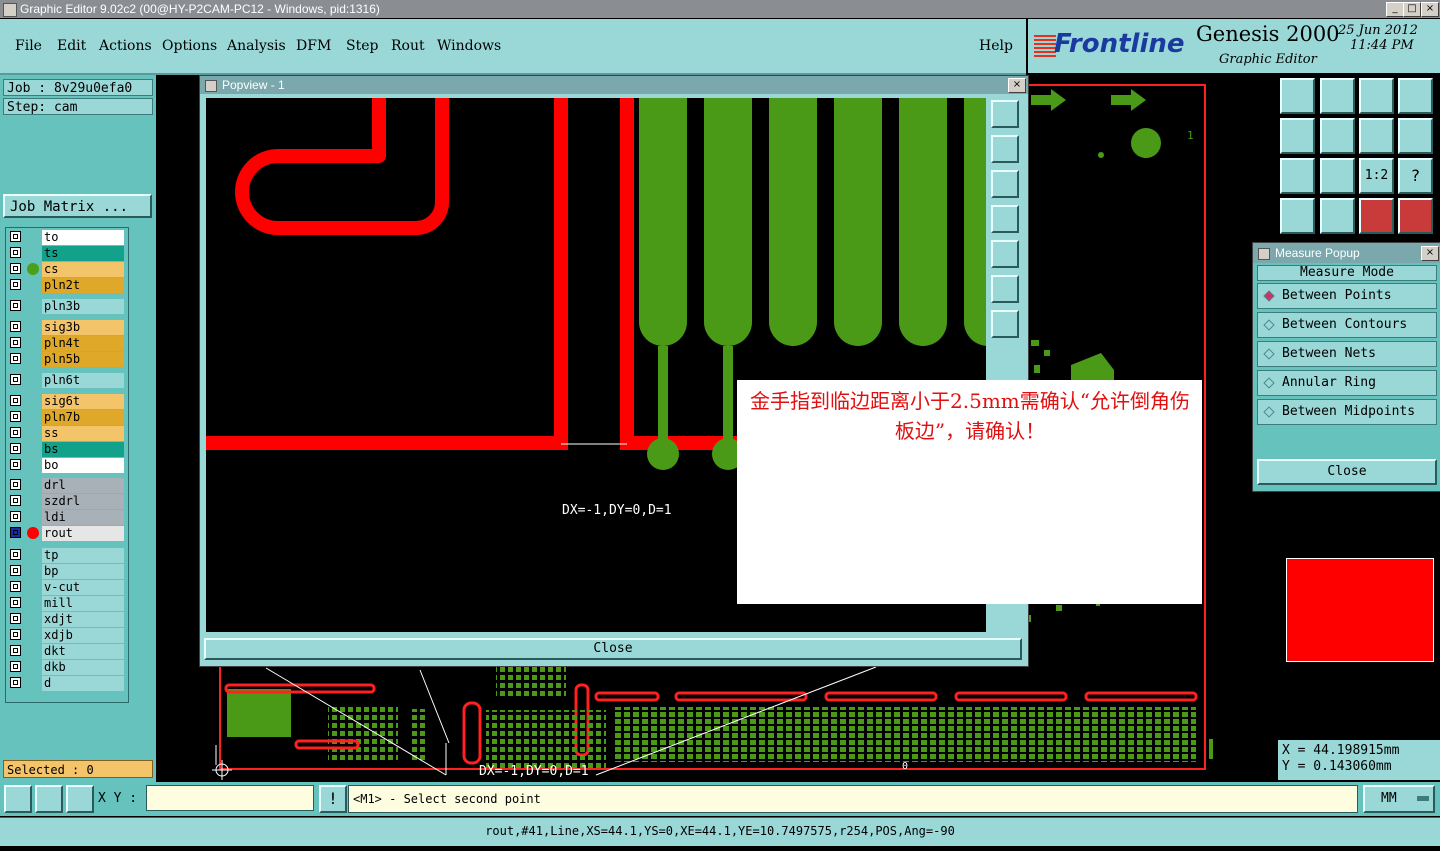 This screenshot has height=851, width=1440. What do you see at coordinates (1297, 96) in the screenshot?
I see `toolbar-up-icon` at bounding box center [1297, 96].